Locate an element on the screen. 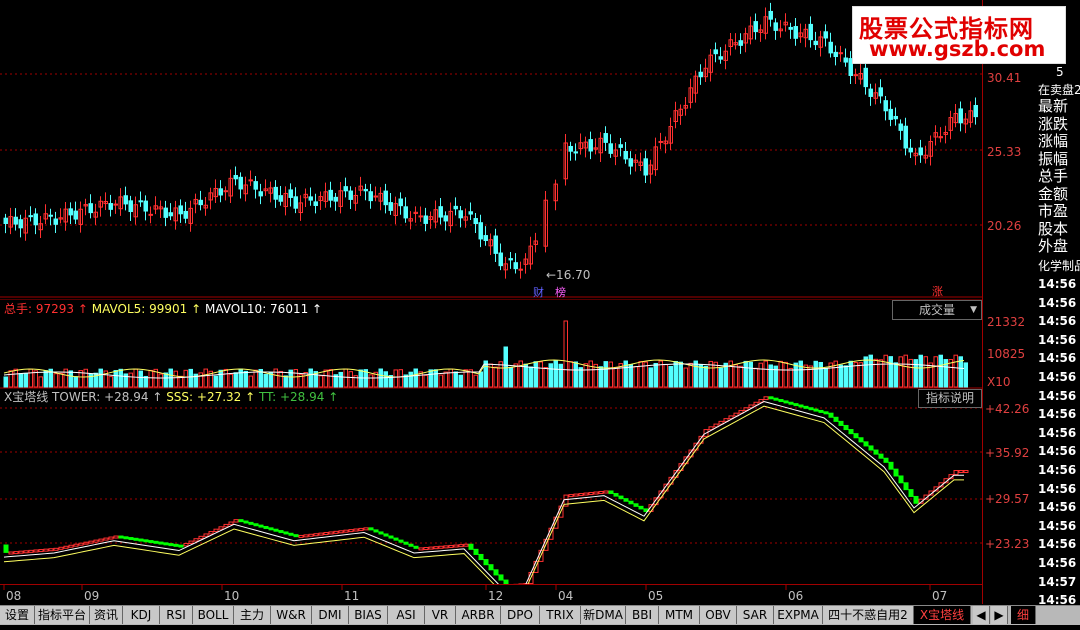 Image resolution: width=1080 pixels, height=630 pixels. tab-17: MTM is located at coordinates (679, 615).